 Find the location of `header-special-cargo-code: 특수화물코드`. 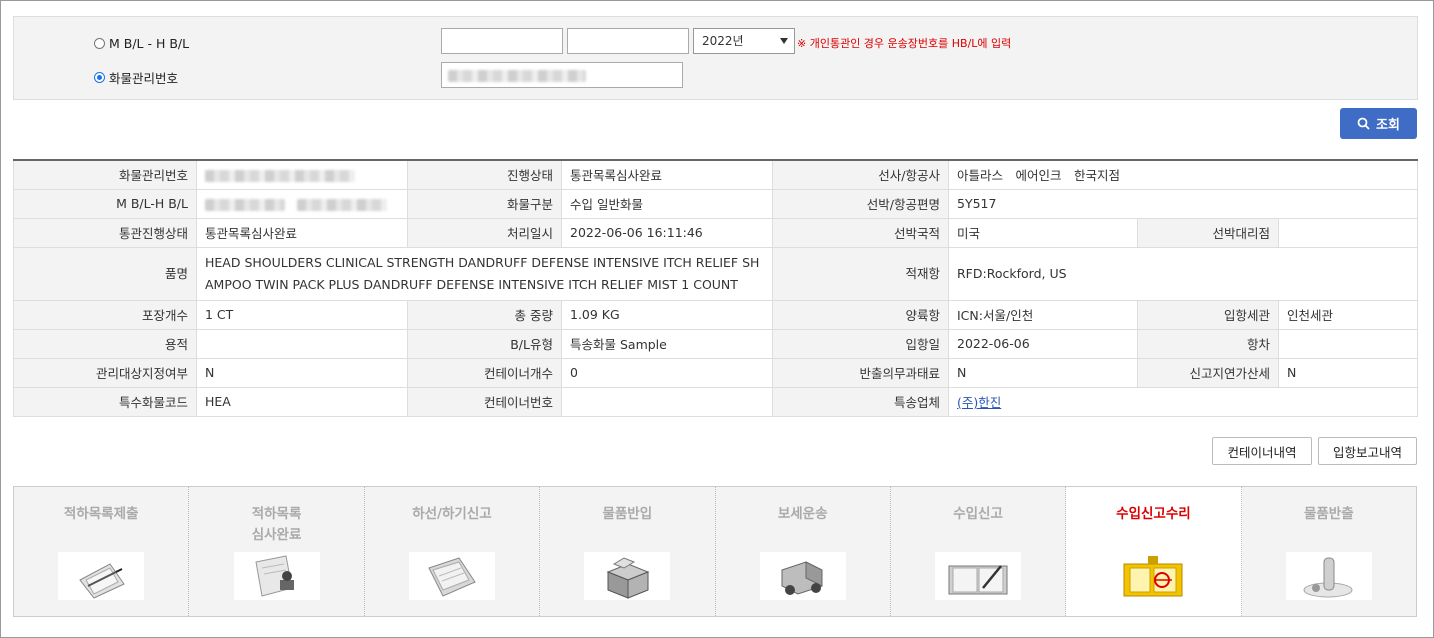

header-special-cargo-code: 특수화물코드 is located at coordinates (105, 401).